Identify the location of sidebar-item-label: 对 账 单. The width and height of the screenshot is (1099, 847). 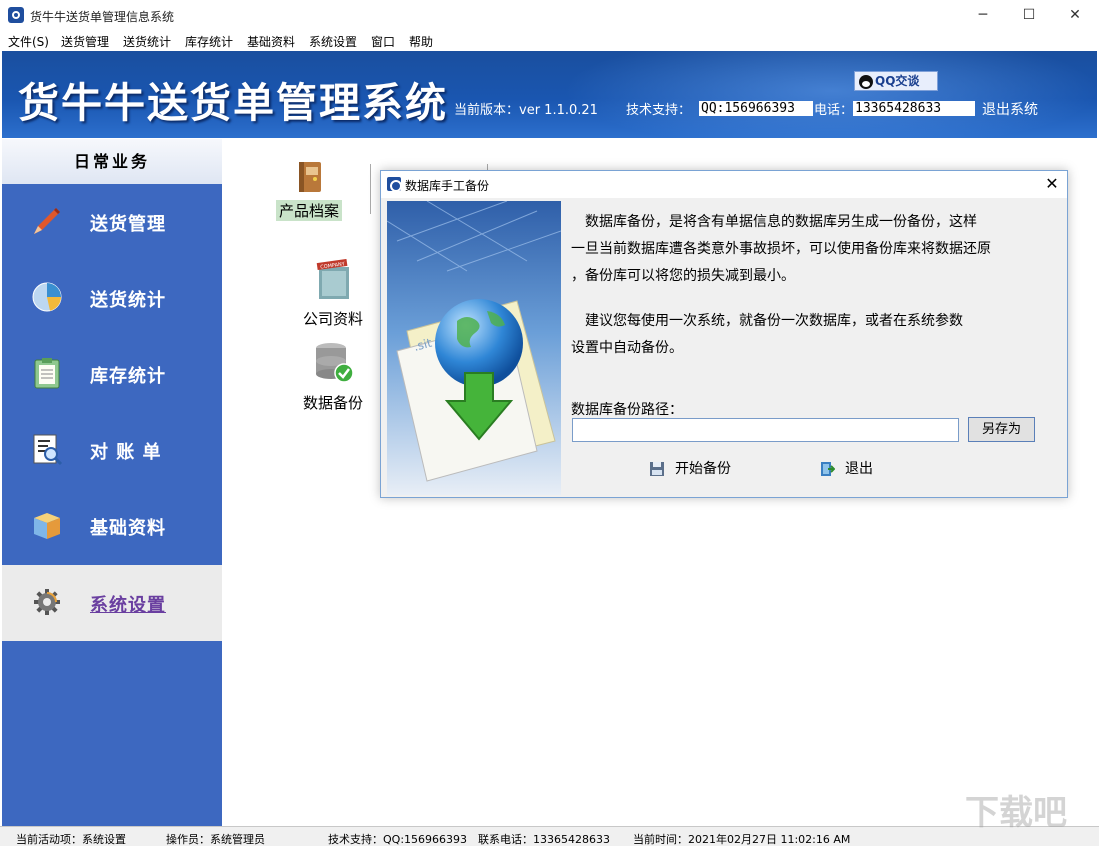
(126, 452).